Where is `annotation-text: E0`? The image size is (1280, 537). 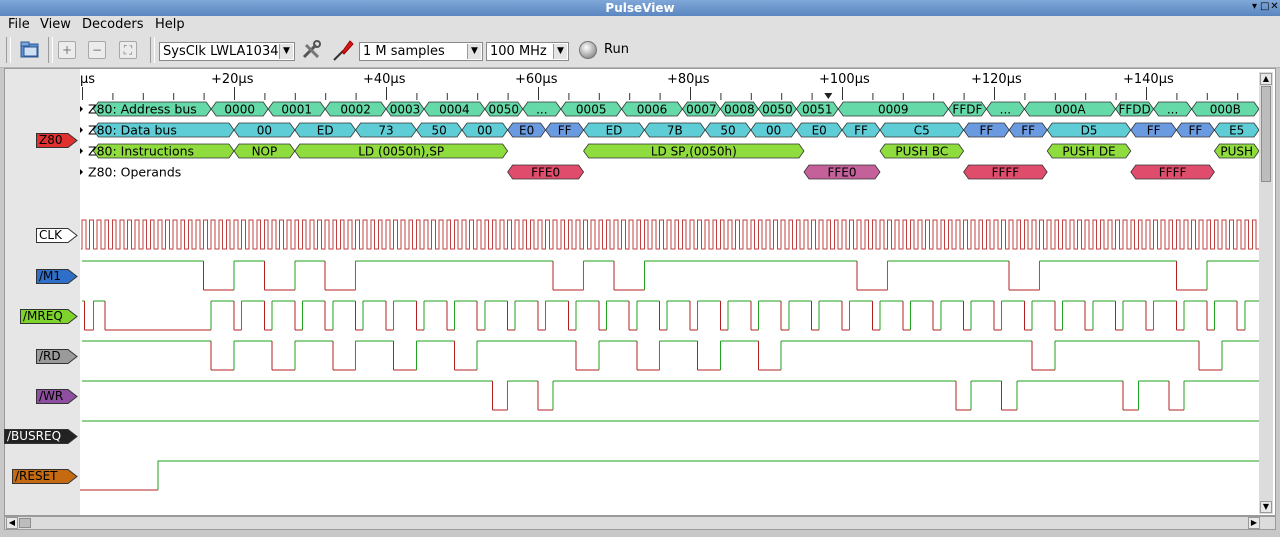
annotation-text: E0 is located at coordinates (819, 131).